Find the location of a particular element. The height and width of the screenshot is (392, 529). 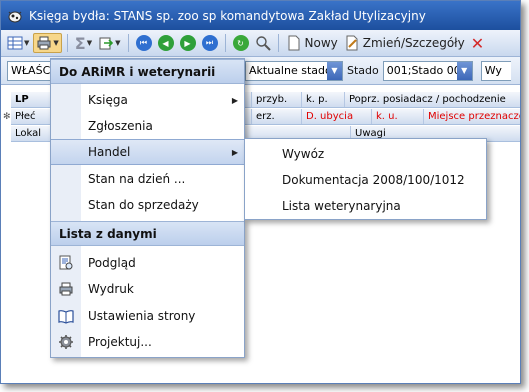

menu-item-label: Stan do sprzedaży is located at coordinates (143, 205).